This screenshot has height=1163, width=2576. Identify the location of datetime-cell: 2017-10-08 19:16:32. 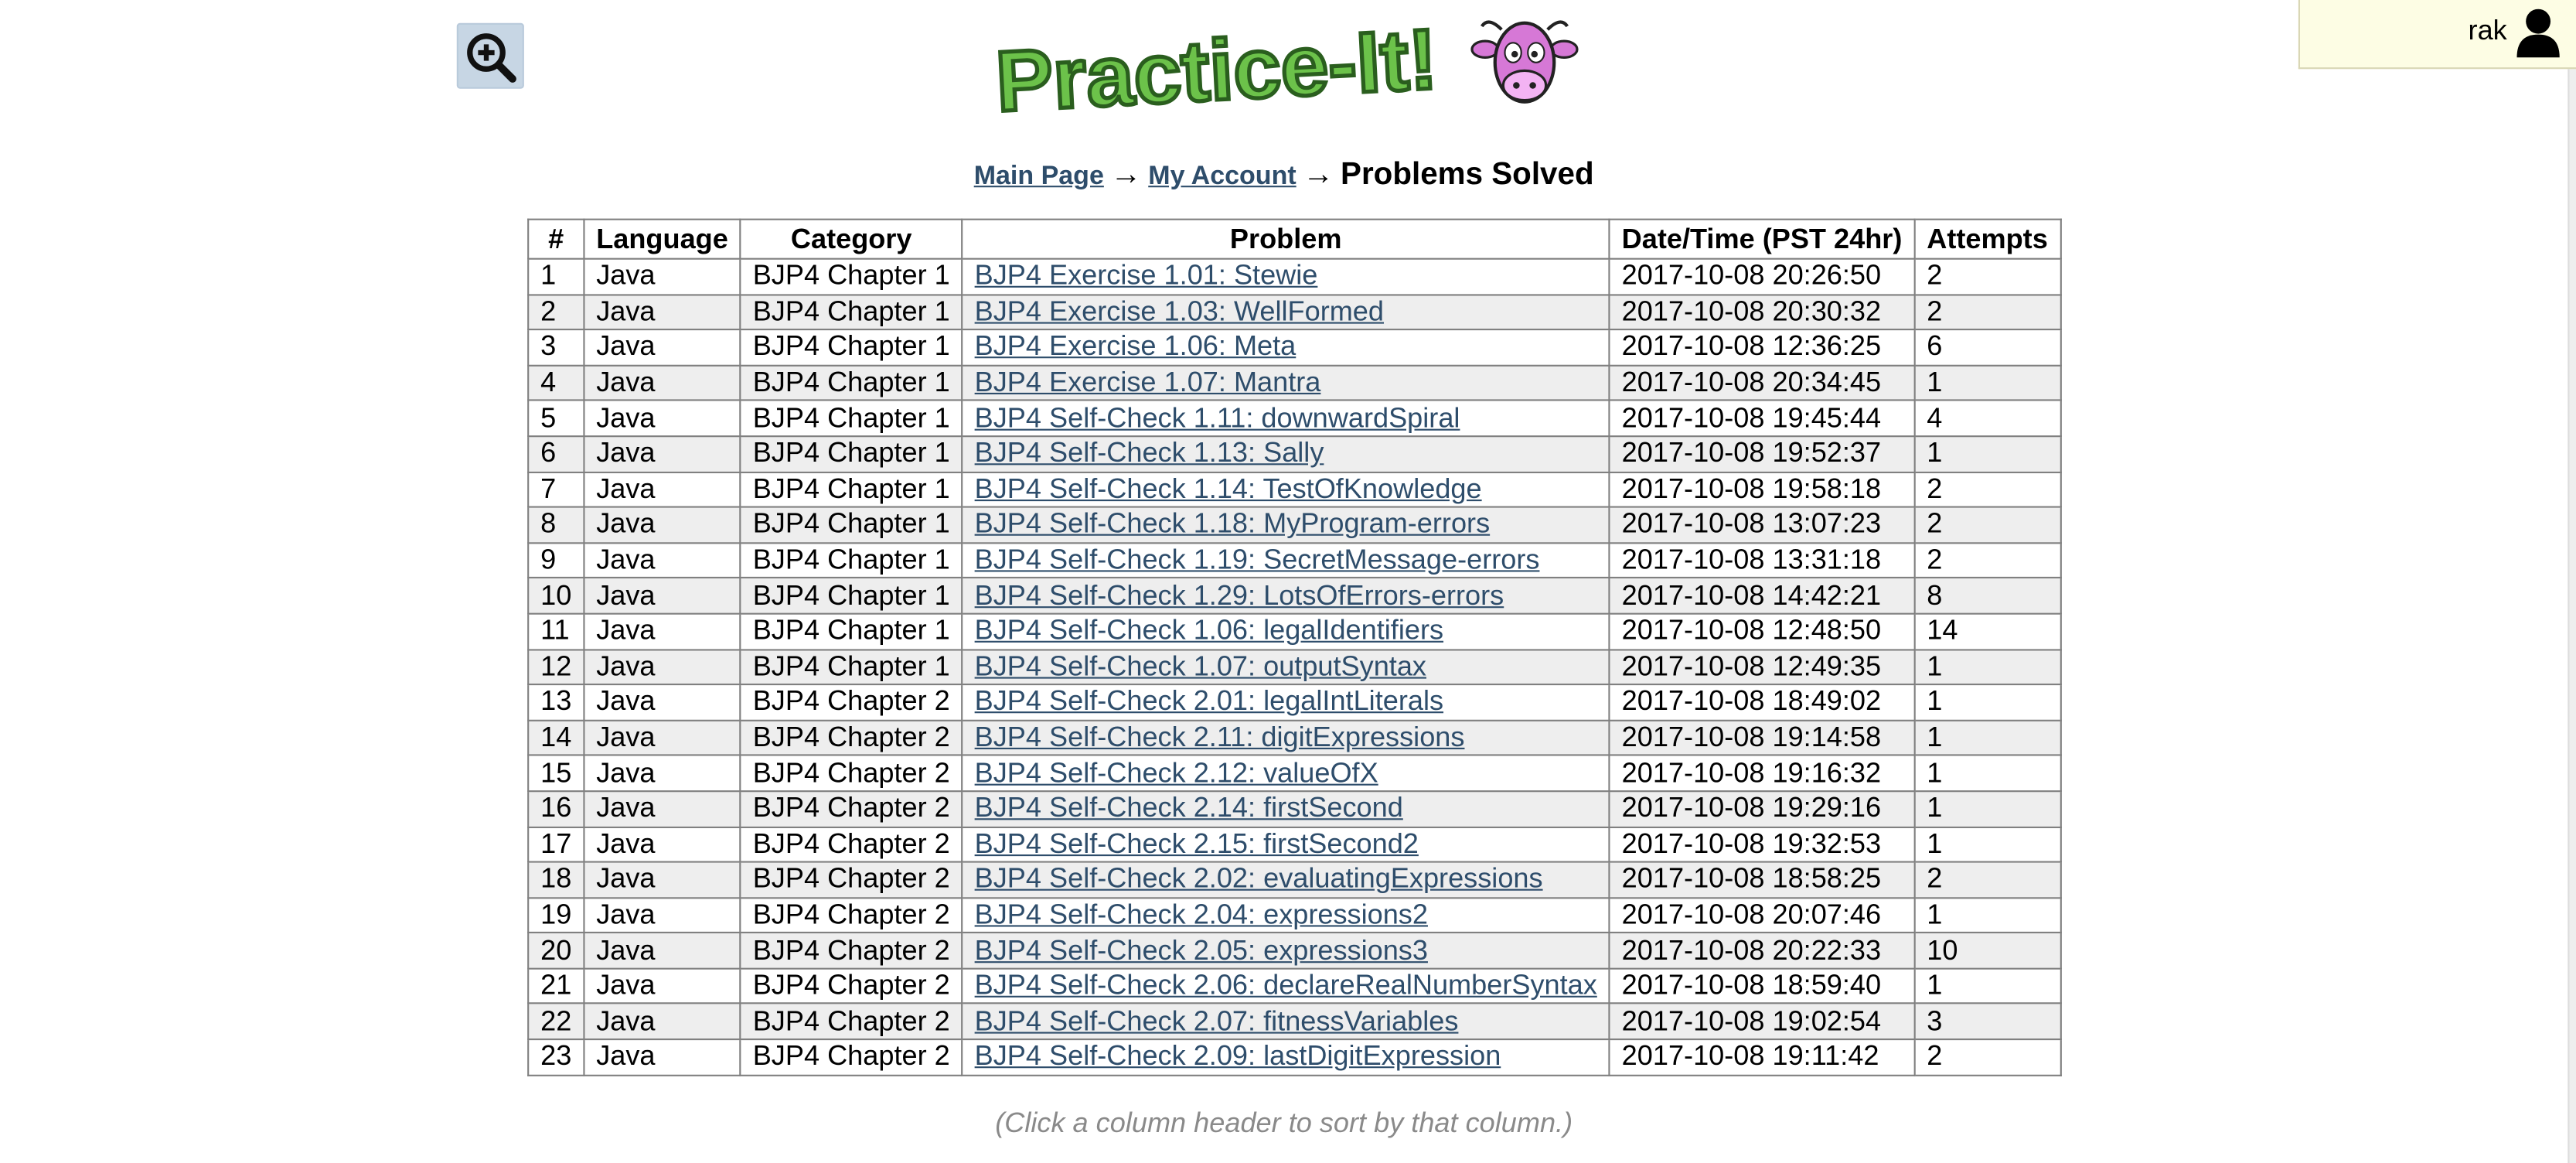
(1762, 774).